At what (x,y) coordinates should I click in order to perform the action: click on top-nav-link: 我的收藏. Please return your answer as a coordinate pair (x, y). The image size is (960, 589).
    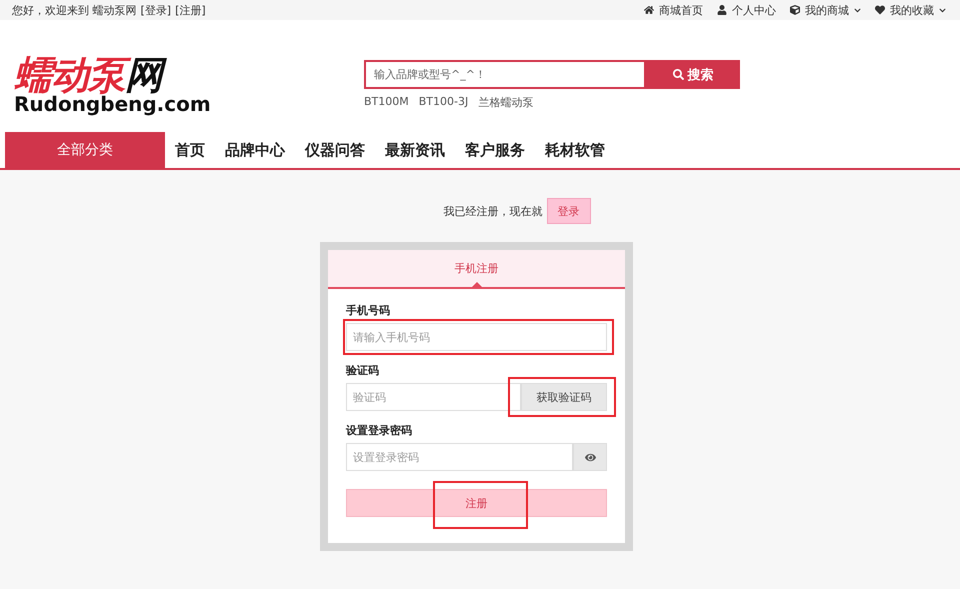
    Looking at the image, I should click on (910, 10).